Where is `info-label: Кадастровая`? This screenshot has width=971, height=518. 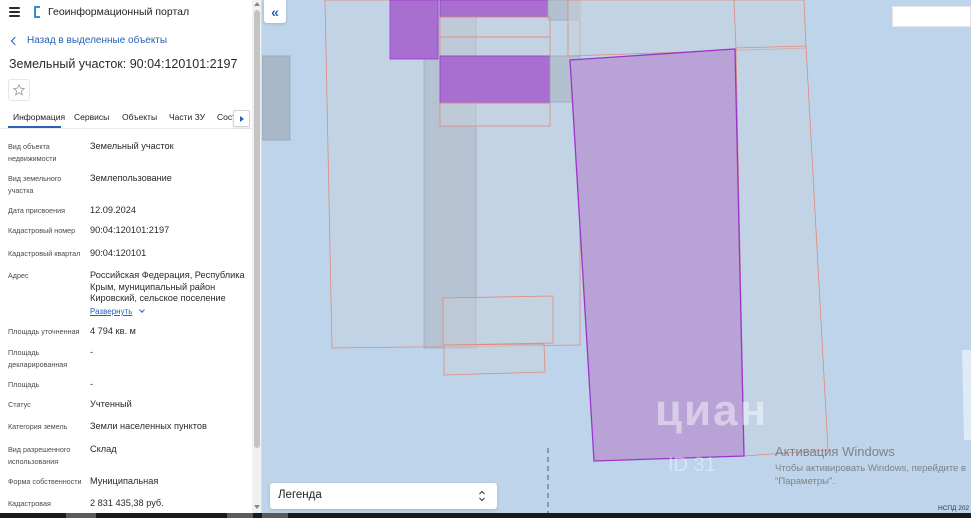
info-label: Кадастровая is located at coordinates (29, 503).